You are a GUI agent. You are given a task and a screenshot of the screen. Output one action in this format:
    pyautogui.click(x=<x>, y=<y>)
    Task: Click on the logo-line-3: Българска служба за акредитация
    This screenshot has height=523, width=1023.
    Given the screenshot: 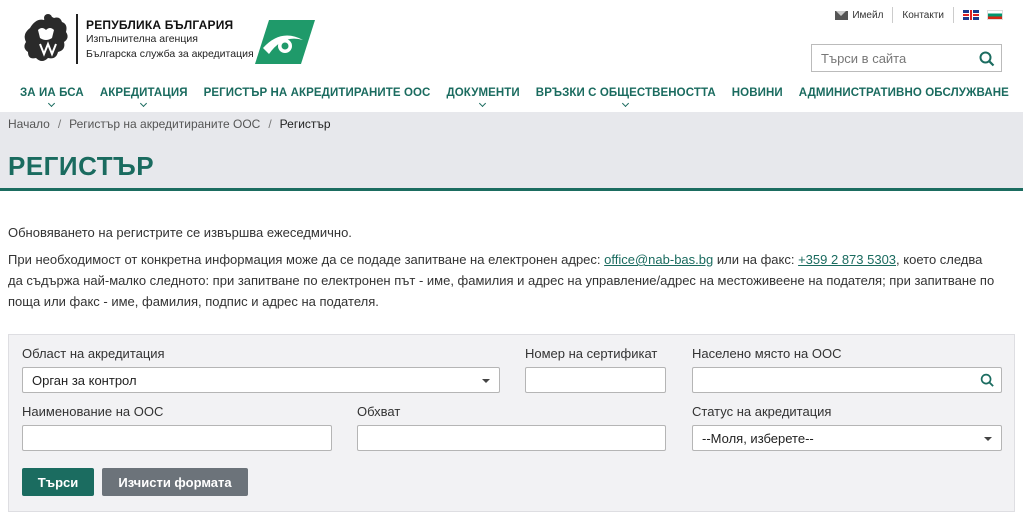 What is the action you would take?
    pyautogui.click(x=170, y=54)
    